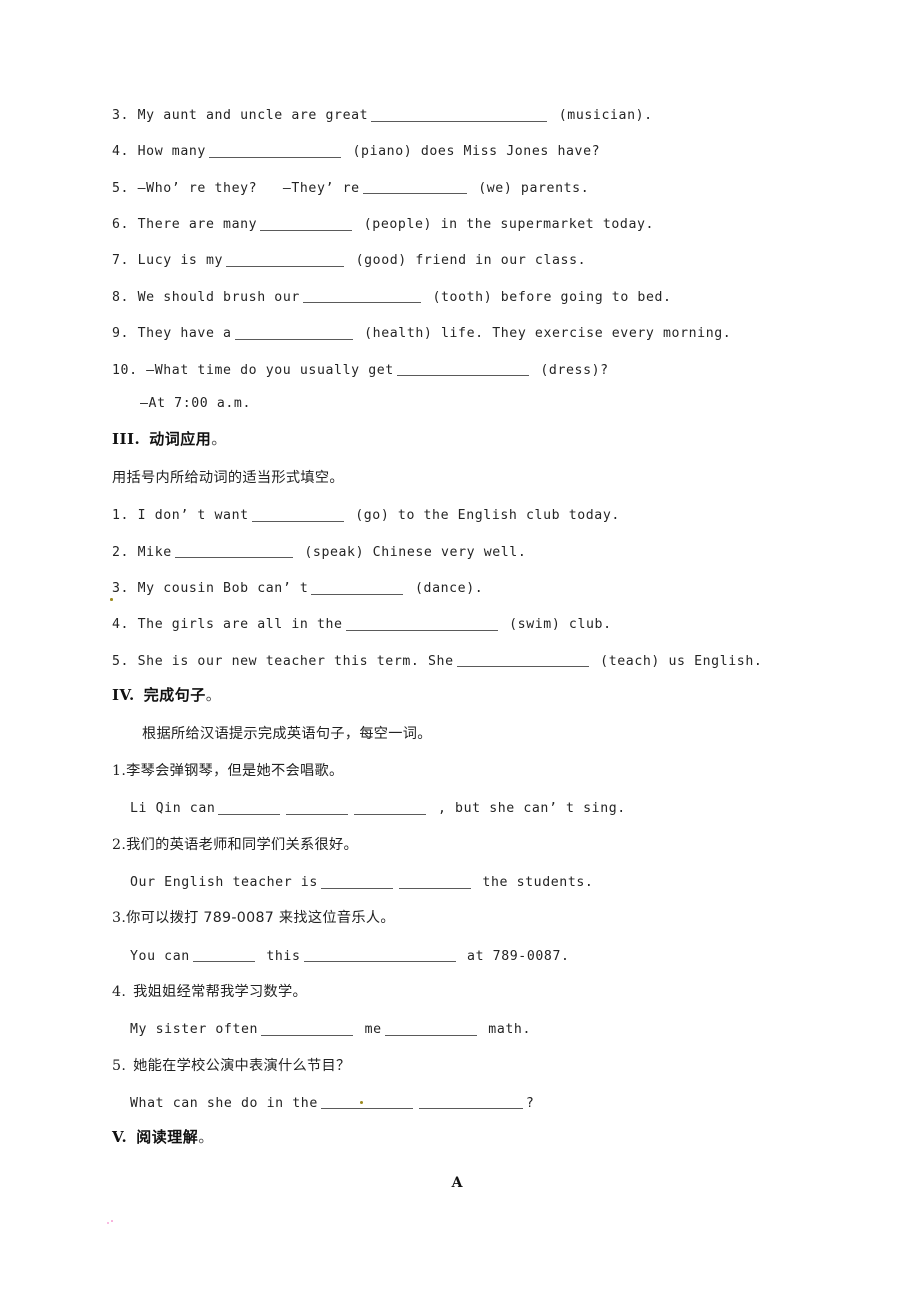 Image resolution: width=920 pixels, height=1302 pixels. Describe the element at coordinates (605, 116) in the screenshot. I see `question-text-post: (musician).` at that location.